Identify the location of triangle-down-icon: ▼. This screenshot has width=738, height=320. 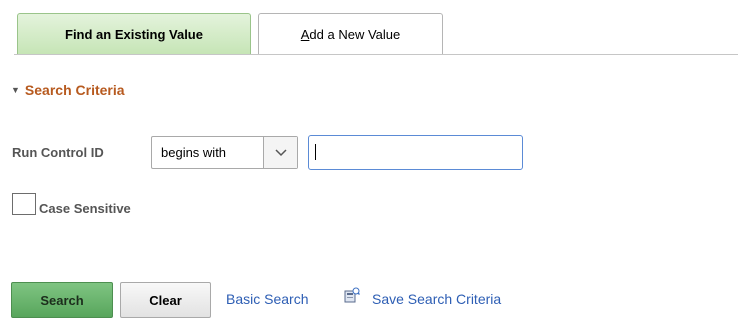
(15, 90).